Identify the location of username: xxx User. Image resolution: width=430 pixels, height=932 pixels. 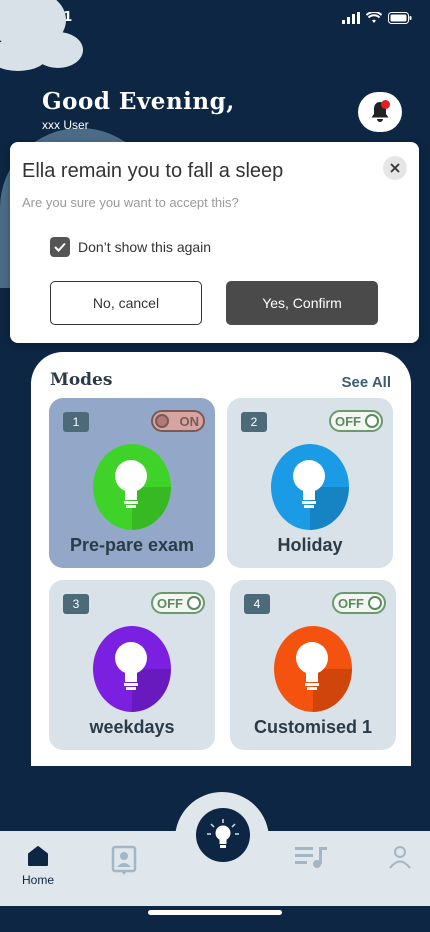
(65, 125).